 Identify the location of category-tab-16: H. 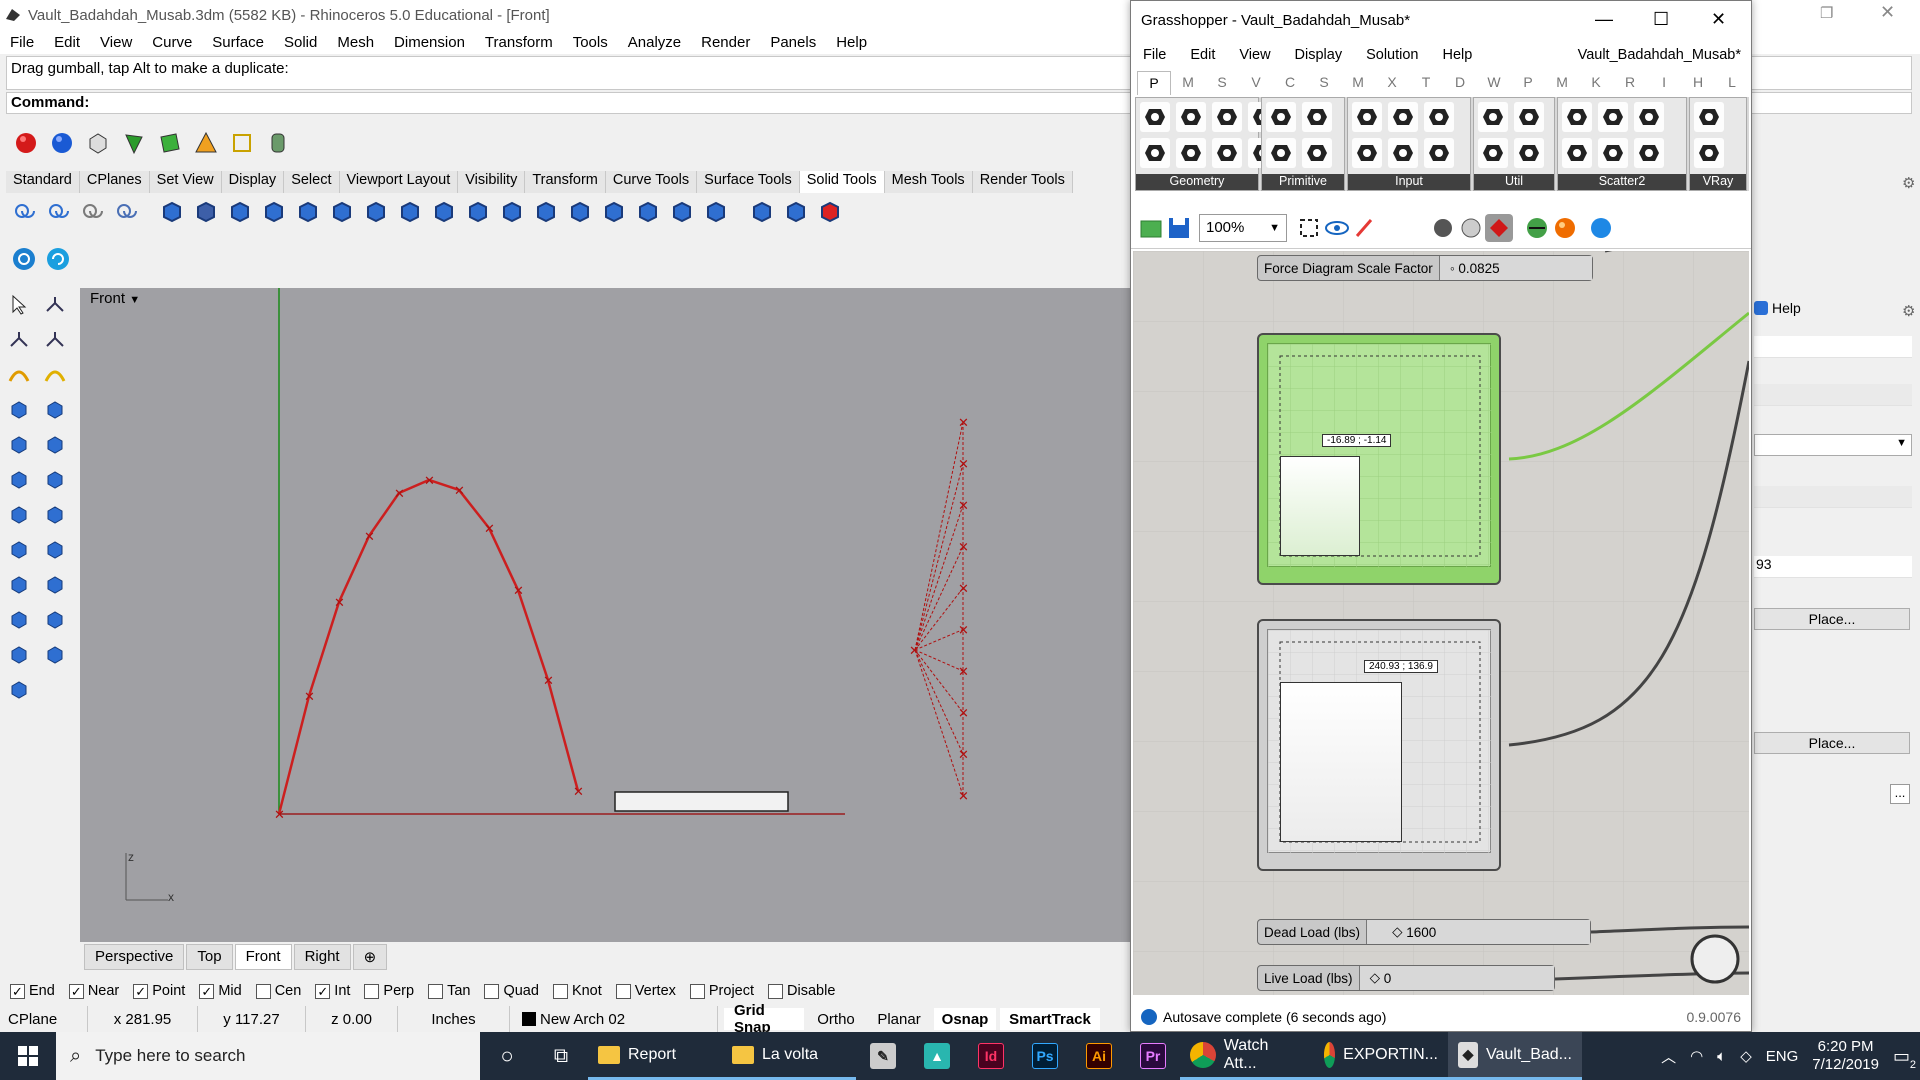
(1698, 83).